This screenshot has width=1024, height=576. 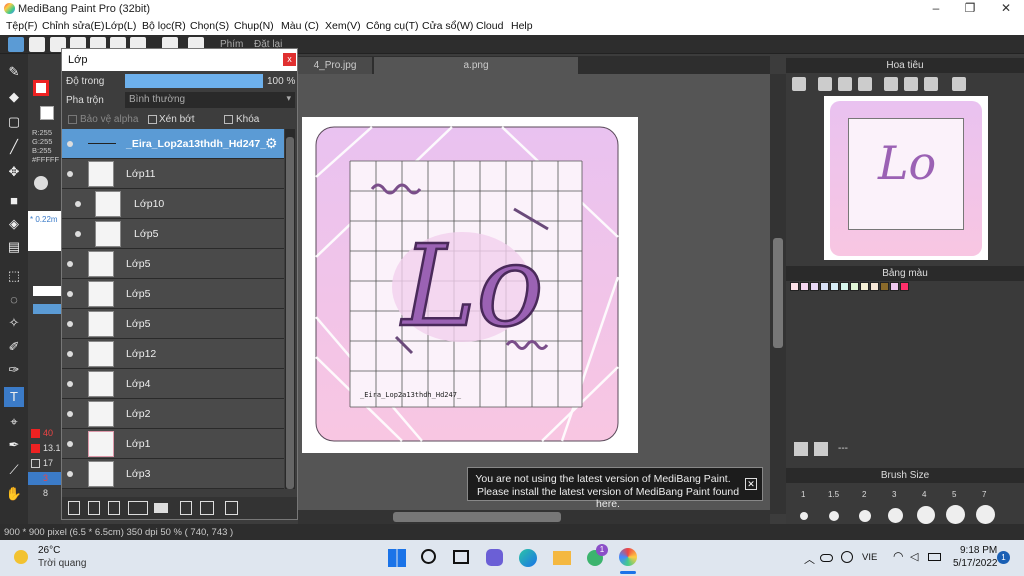 What do you see at coordinates (628, 557) in the screenshot?
I see `medibang-taskbar-icon` at bounding box center [628, 557].